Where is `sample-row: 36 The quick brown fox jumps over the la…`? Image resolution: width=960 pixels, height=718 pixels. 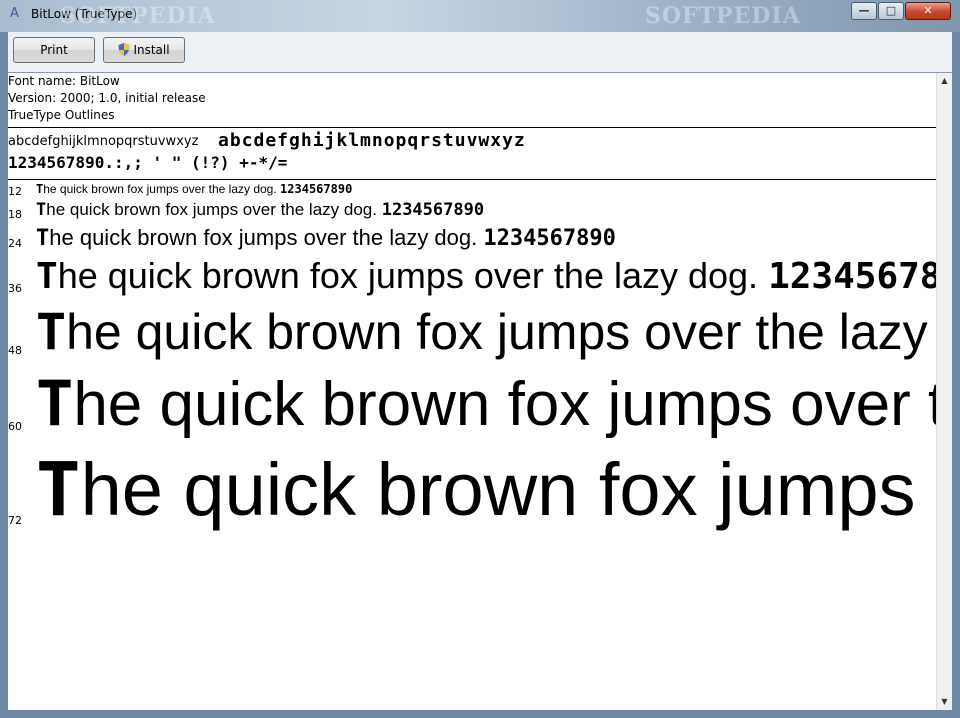
sample-row: 36 The quick brown fox jumps over the la… is located at coordinates (472, 279).